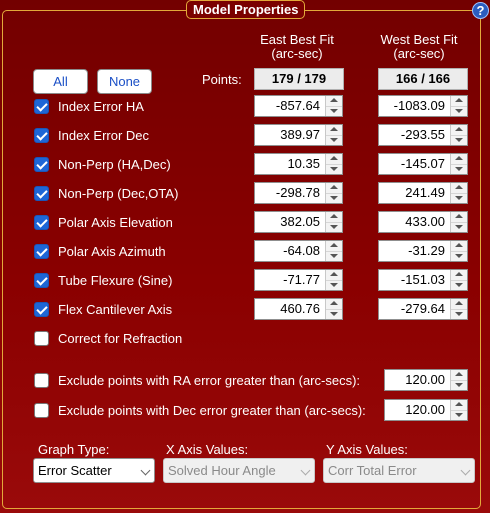  Describe the element at coordinates (299, 79) in the screenshot. I see `east-points-count: 179 / 179` at that location.